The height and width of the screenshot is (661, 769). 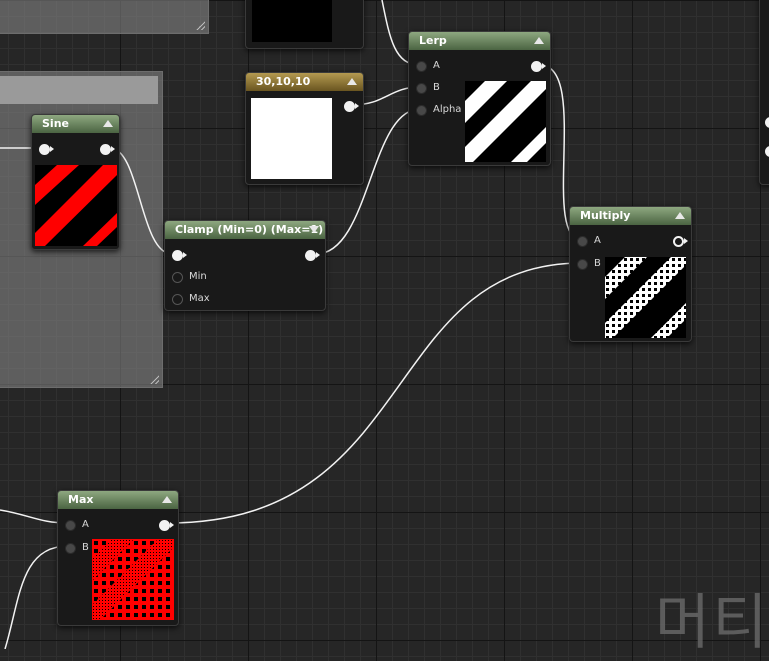 I want to click on max-node-header: Max, so click(x=118, y=500).